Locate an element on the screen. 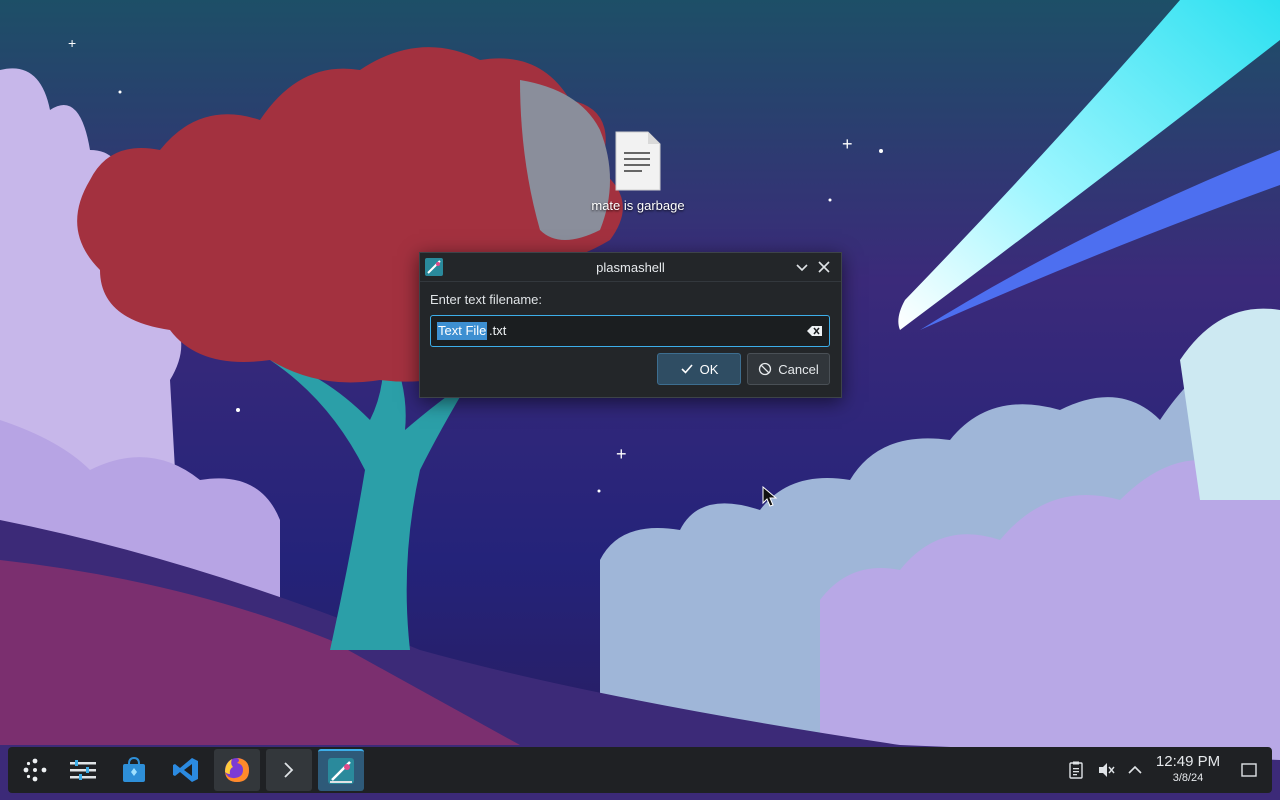 The width and height of the screenshot is (1280, 800). tray-expand is located at coordinates (1135, 770).